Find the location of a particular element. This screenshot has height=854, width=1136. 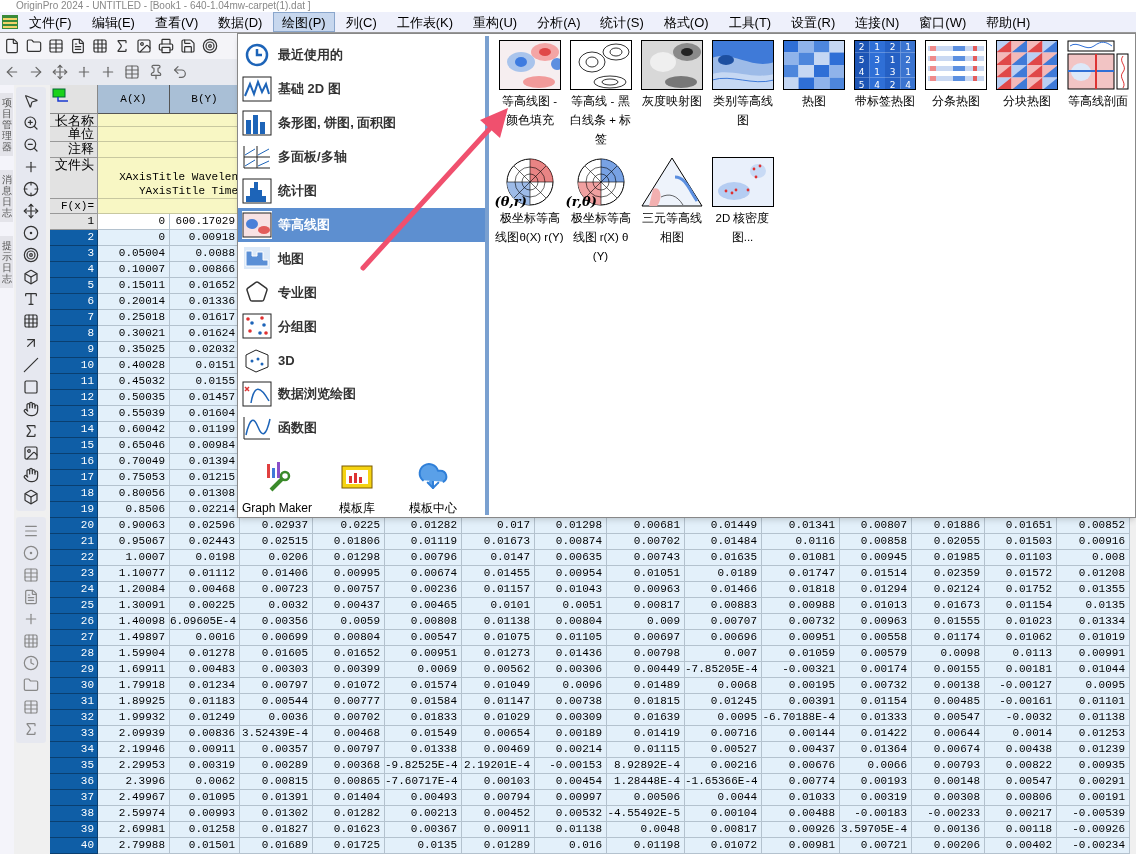

category-item: 数据浏览绘图 is located at coordinates (361, 394).